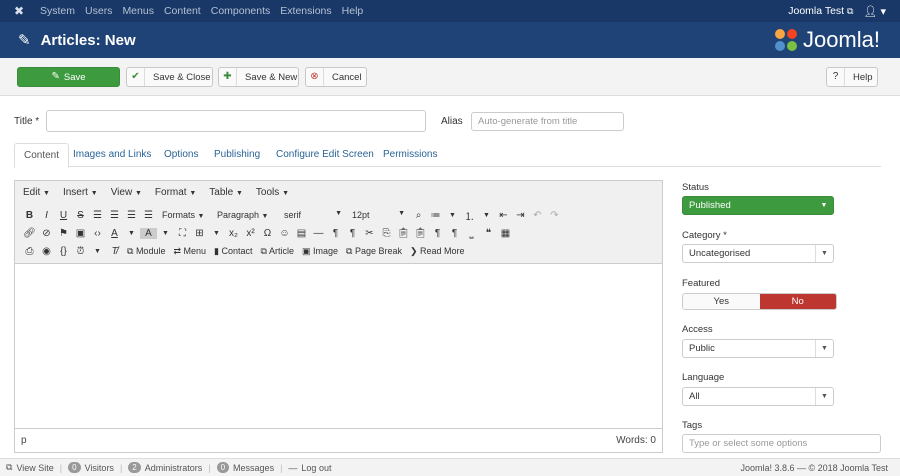 This screenshot has width=900, height=476. What do you see at coordinates (318, 233) in the screenshot?
I see `horizontal-rule-icon: —` at bounding box center [318, 233].